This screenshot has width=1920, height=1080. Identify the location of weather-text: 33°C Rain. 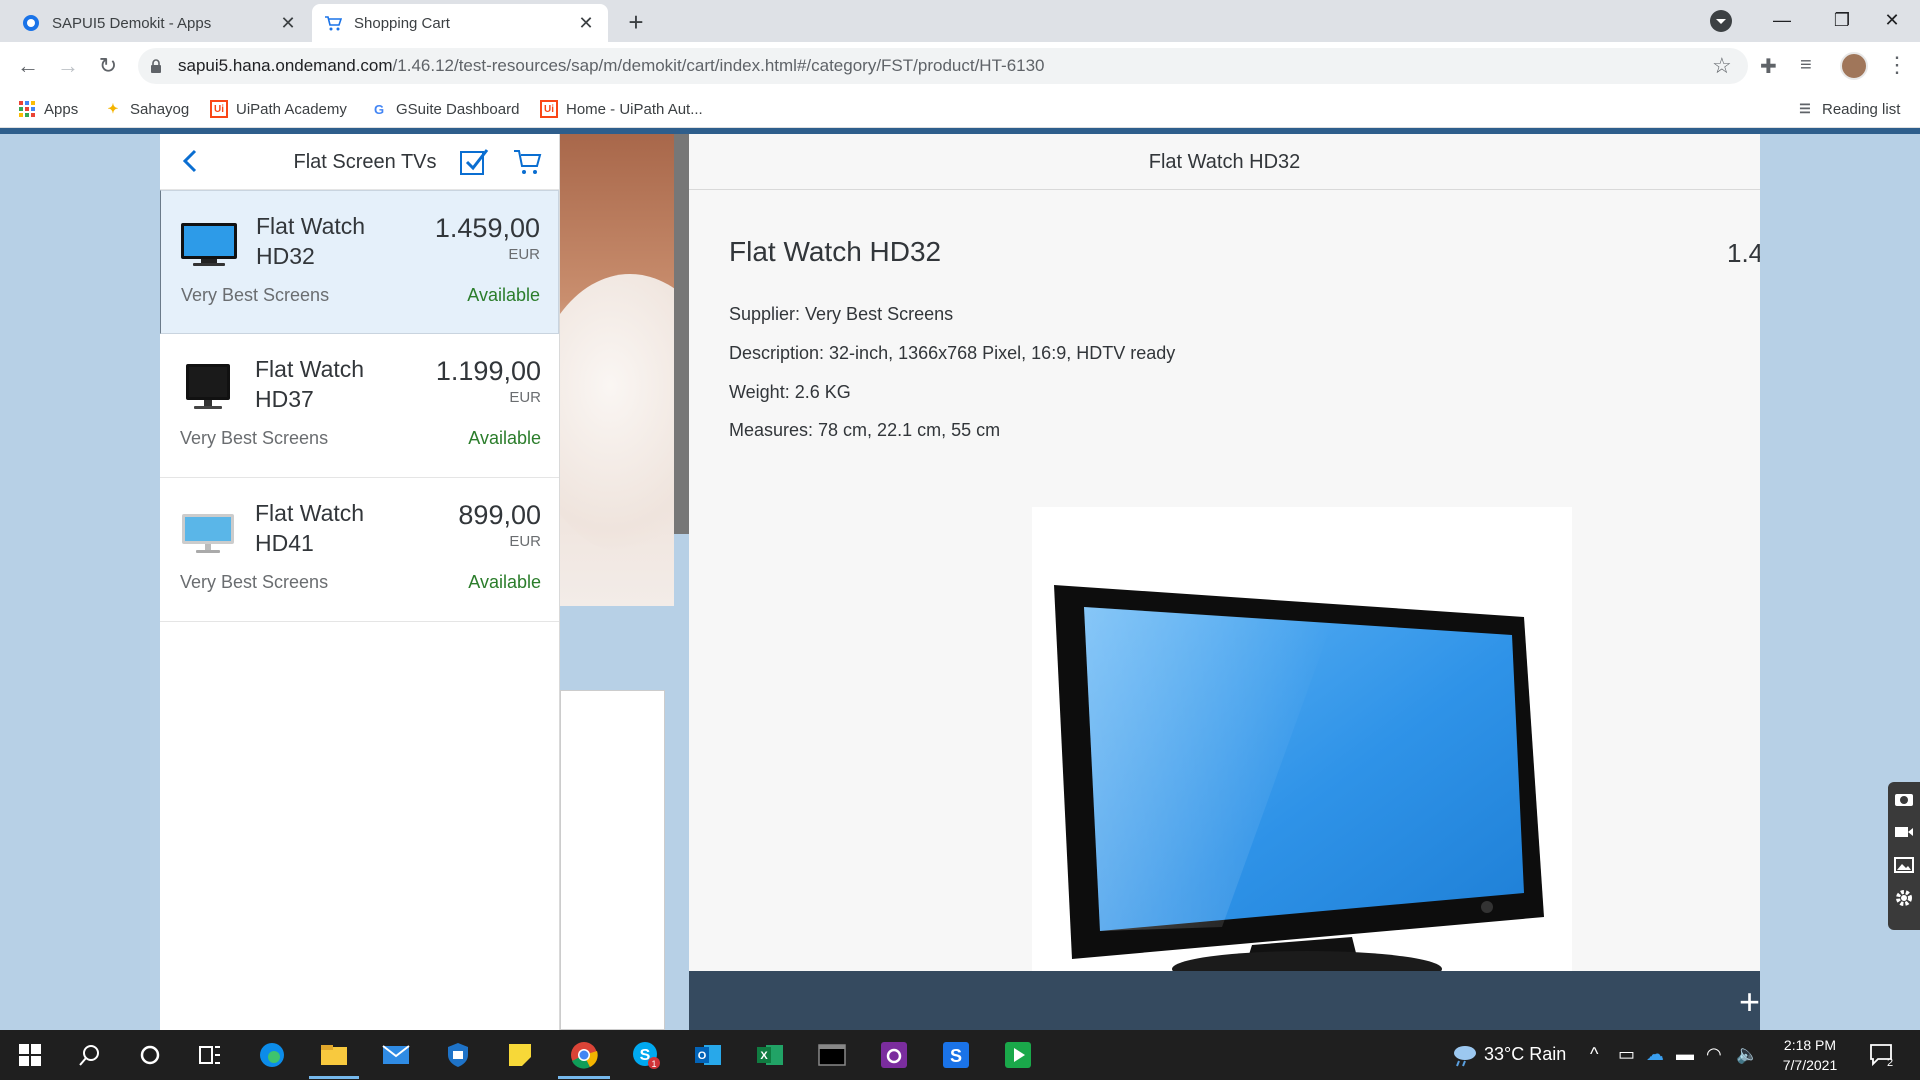
(1525, 1054).